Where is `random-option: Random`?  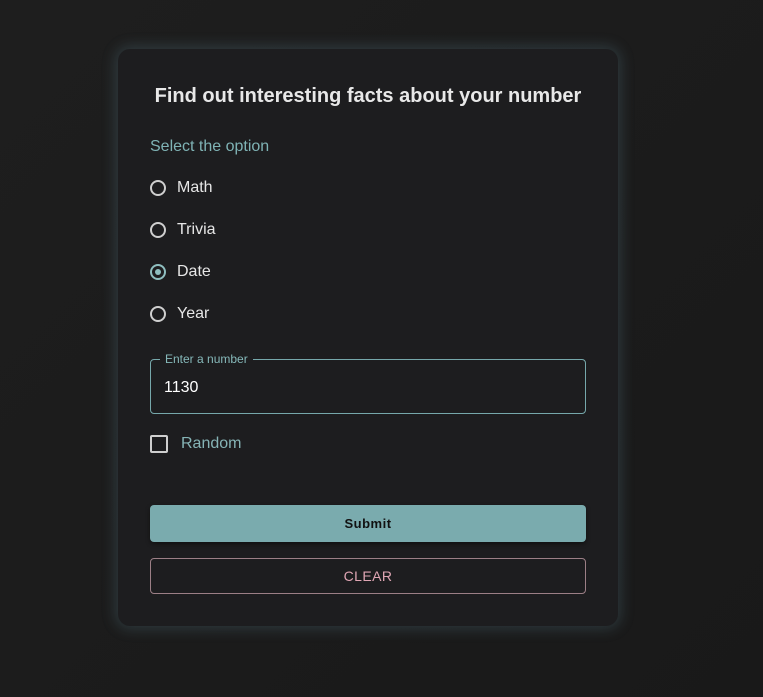 random-option: Random is located at coordinates (195, 444).